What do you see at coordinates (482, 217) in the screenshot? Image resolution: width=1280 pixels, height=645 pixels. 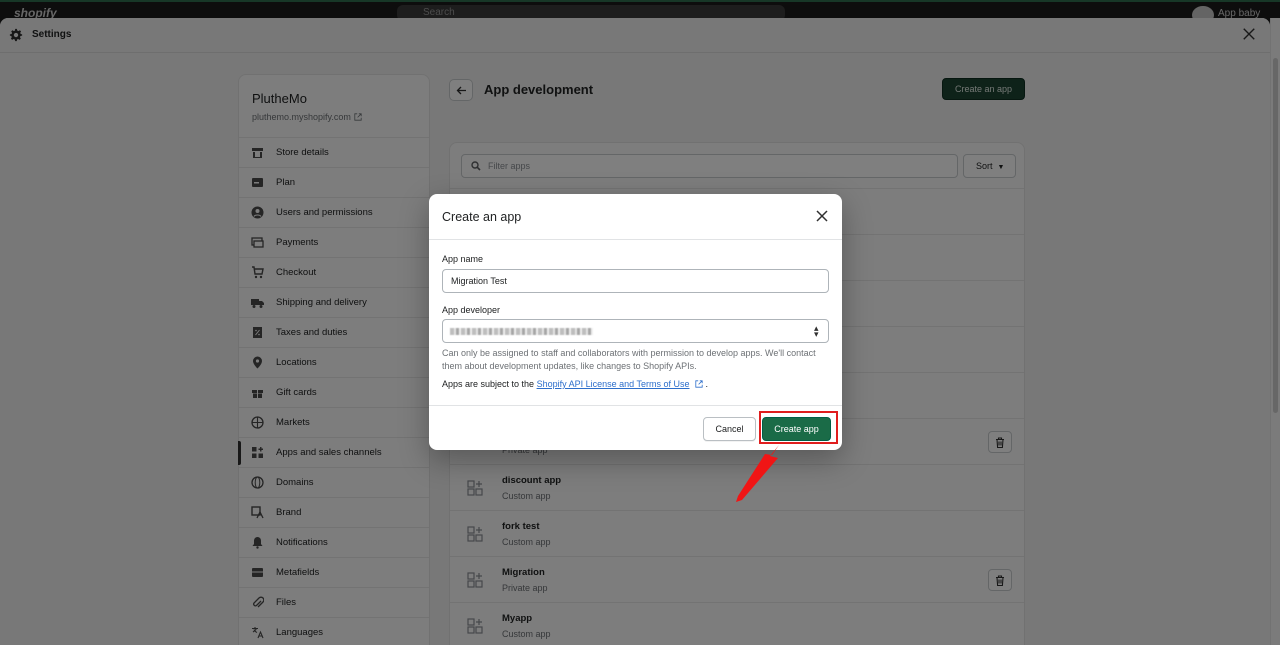 I see `modal-title: Create an app` at bounding box center [482, 217].